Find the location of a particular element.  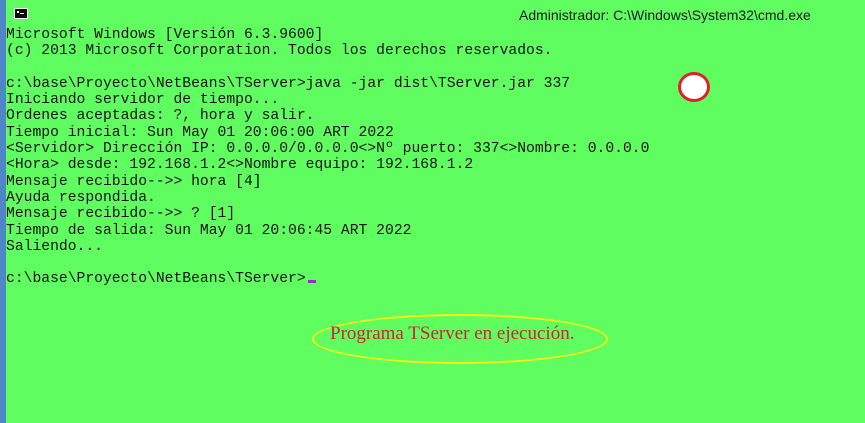

console-line: Microsoft Windows [Versión 6.3.9600] is located at coordinates (165, 35).